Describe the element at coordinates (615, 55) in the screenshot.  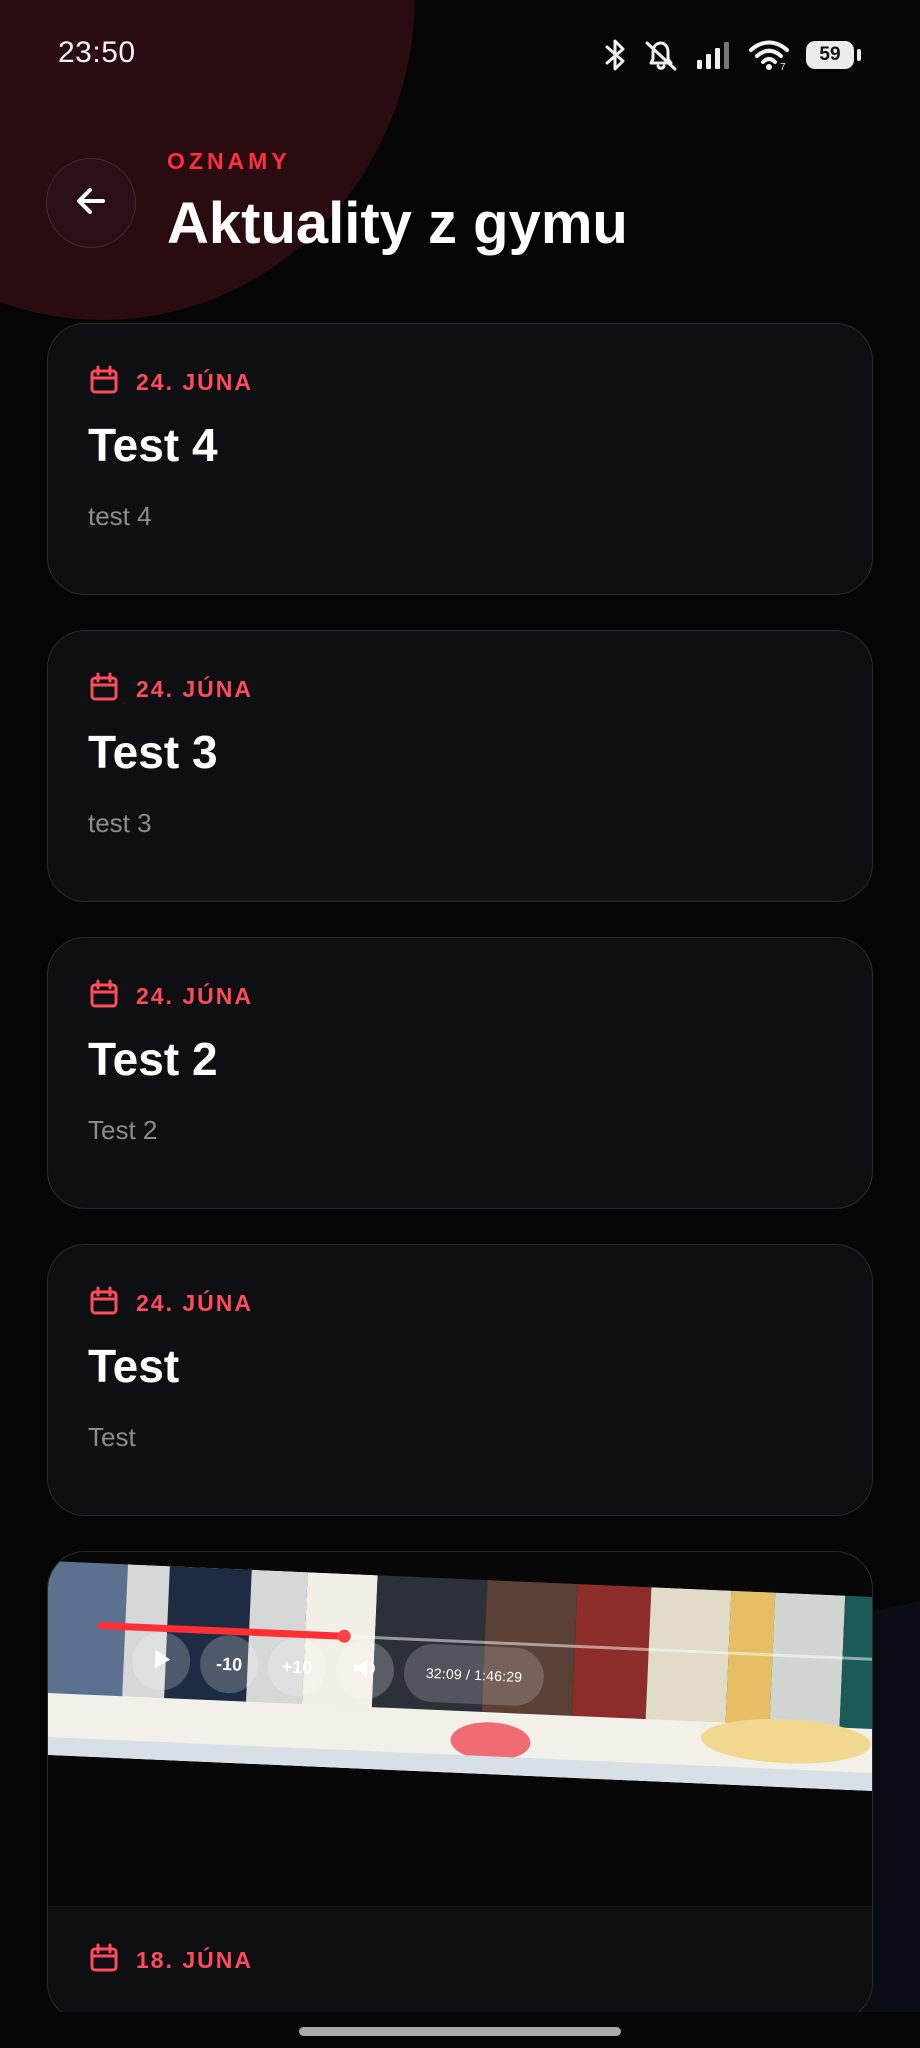
I see `bluetooth-icon` at that location.